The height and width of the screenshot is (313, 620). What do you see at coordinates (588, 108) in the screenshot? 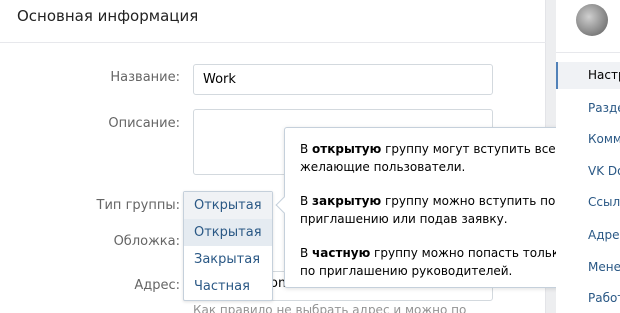
I see `menu-item-sections: Разделы` at bounding box center [588, 108].